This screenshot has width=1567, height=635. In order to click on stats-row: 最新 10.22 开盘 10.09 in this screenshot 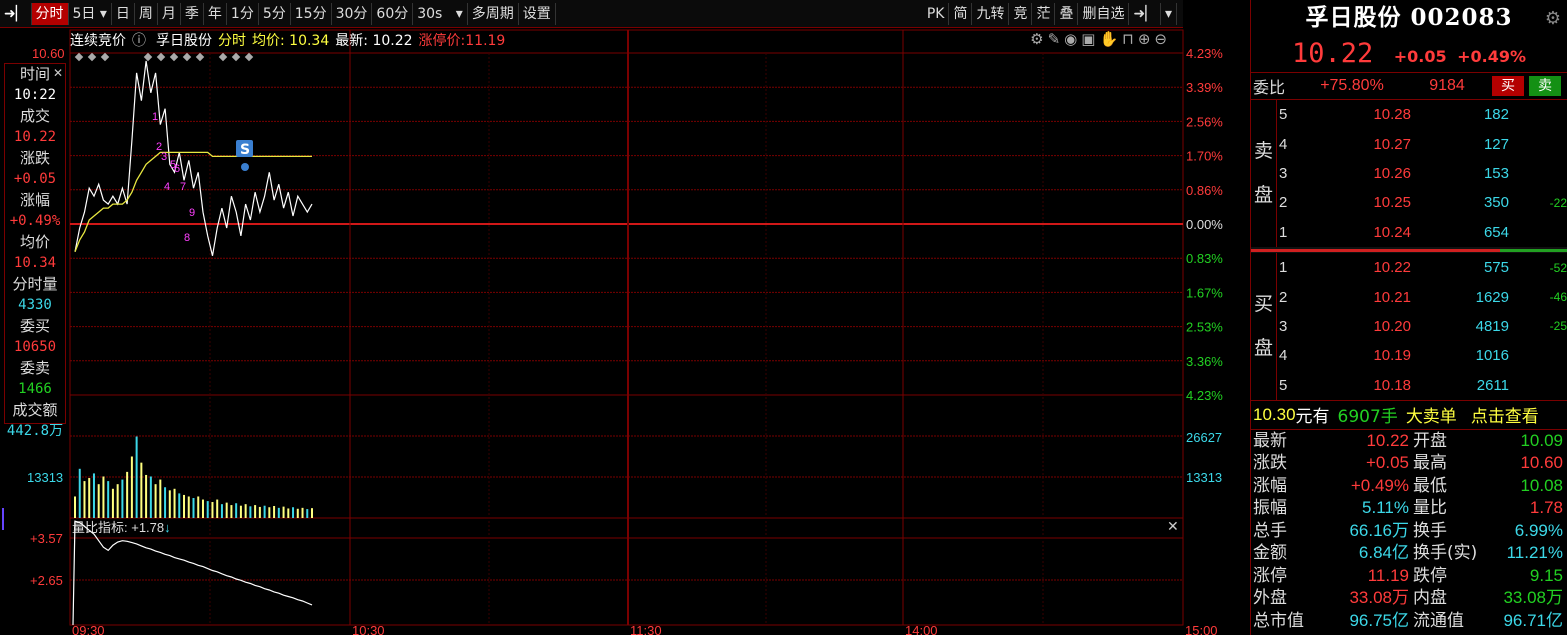, I will do `click(1410, 441)`.